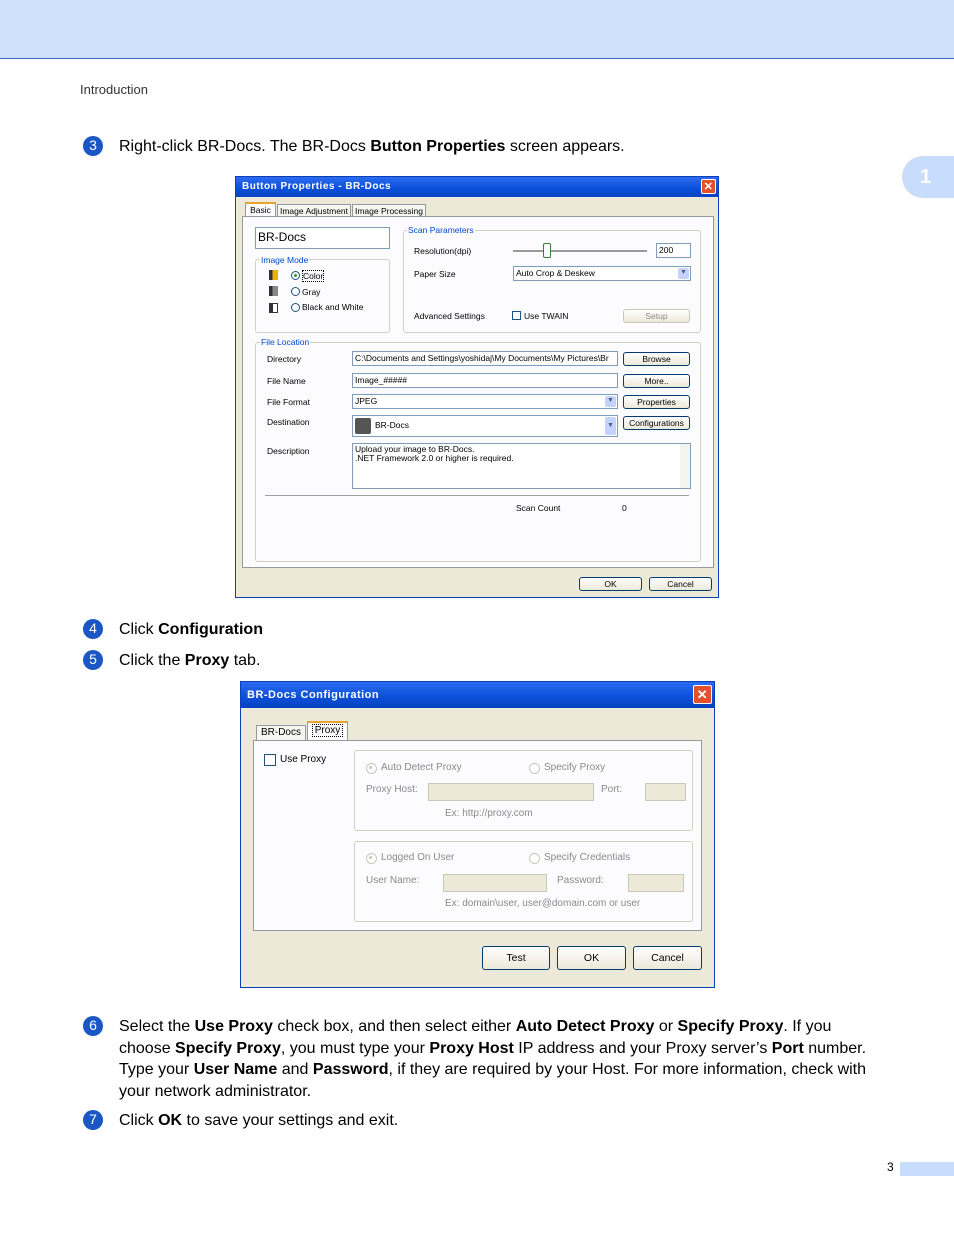 This screenshot has width=954, height=1235. I want to click on user-name-input, so click(495, 883).